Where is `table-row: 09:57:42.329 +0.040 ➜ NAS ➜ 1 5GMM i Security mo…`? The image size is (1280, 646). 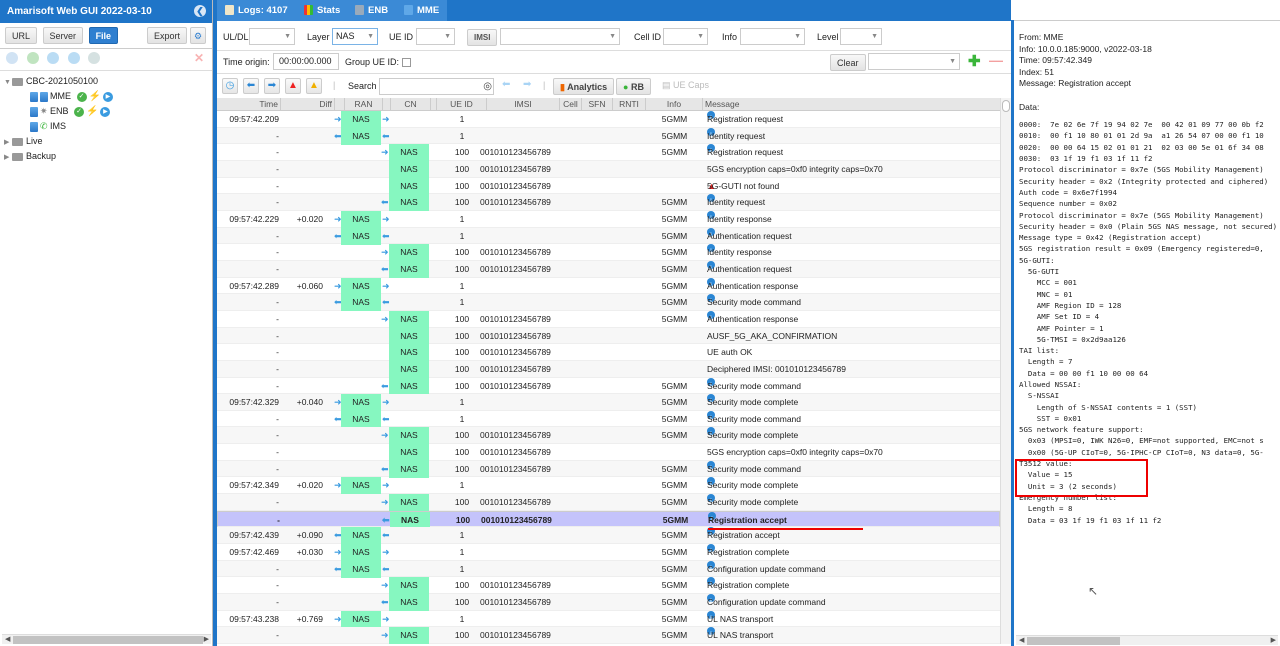
table-row: 09:57:42.329 +0.040 ➜ NAS ➜ 1 5GMM i Security mo… is located at coordinates (608, 403).